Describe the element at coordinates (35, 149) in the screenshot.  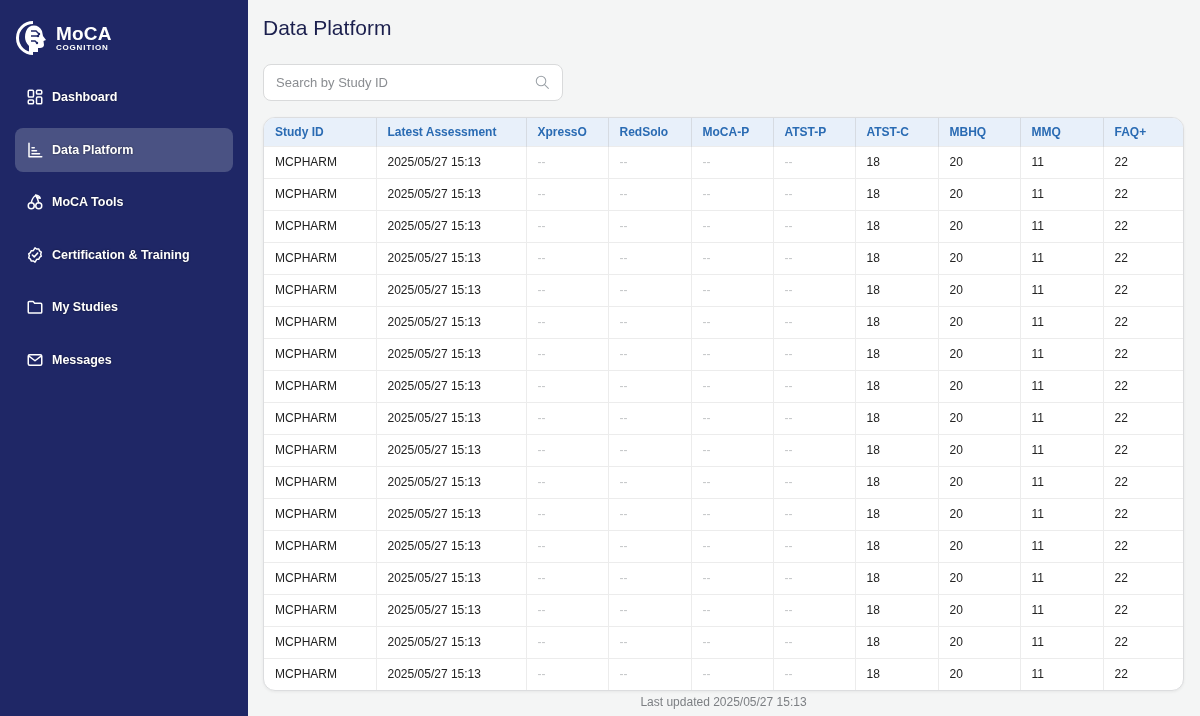
I see `bar-chart-icon` at that location.